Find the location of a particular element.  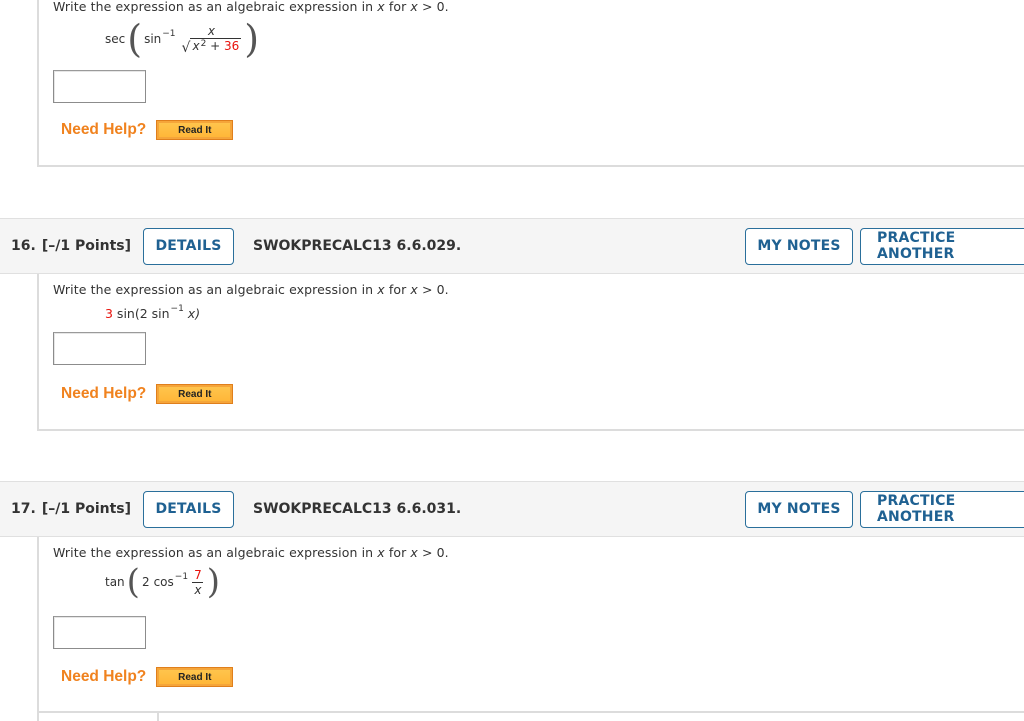

math-expression: tan ( 2 cos −1 7 x ) is located at coordinates (162, 582).